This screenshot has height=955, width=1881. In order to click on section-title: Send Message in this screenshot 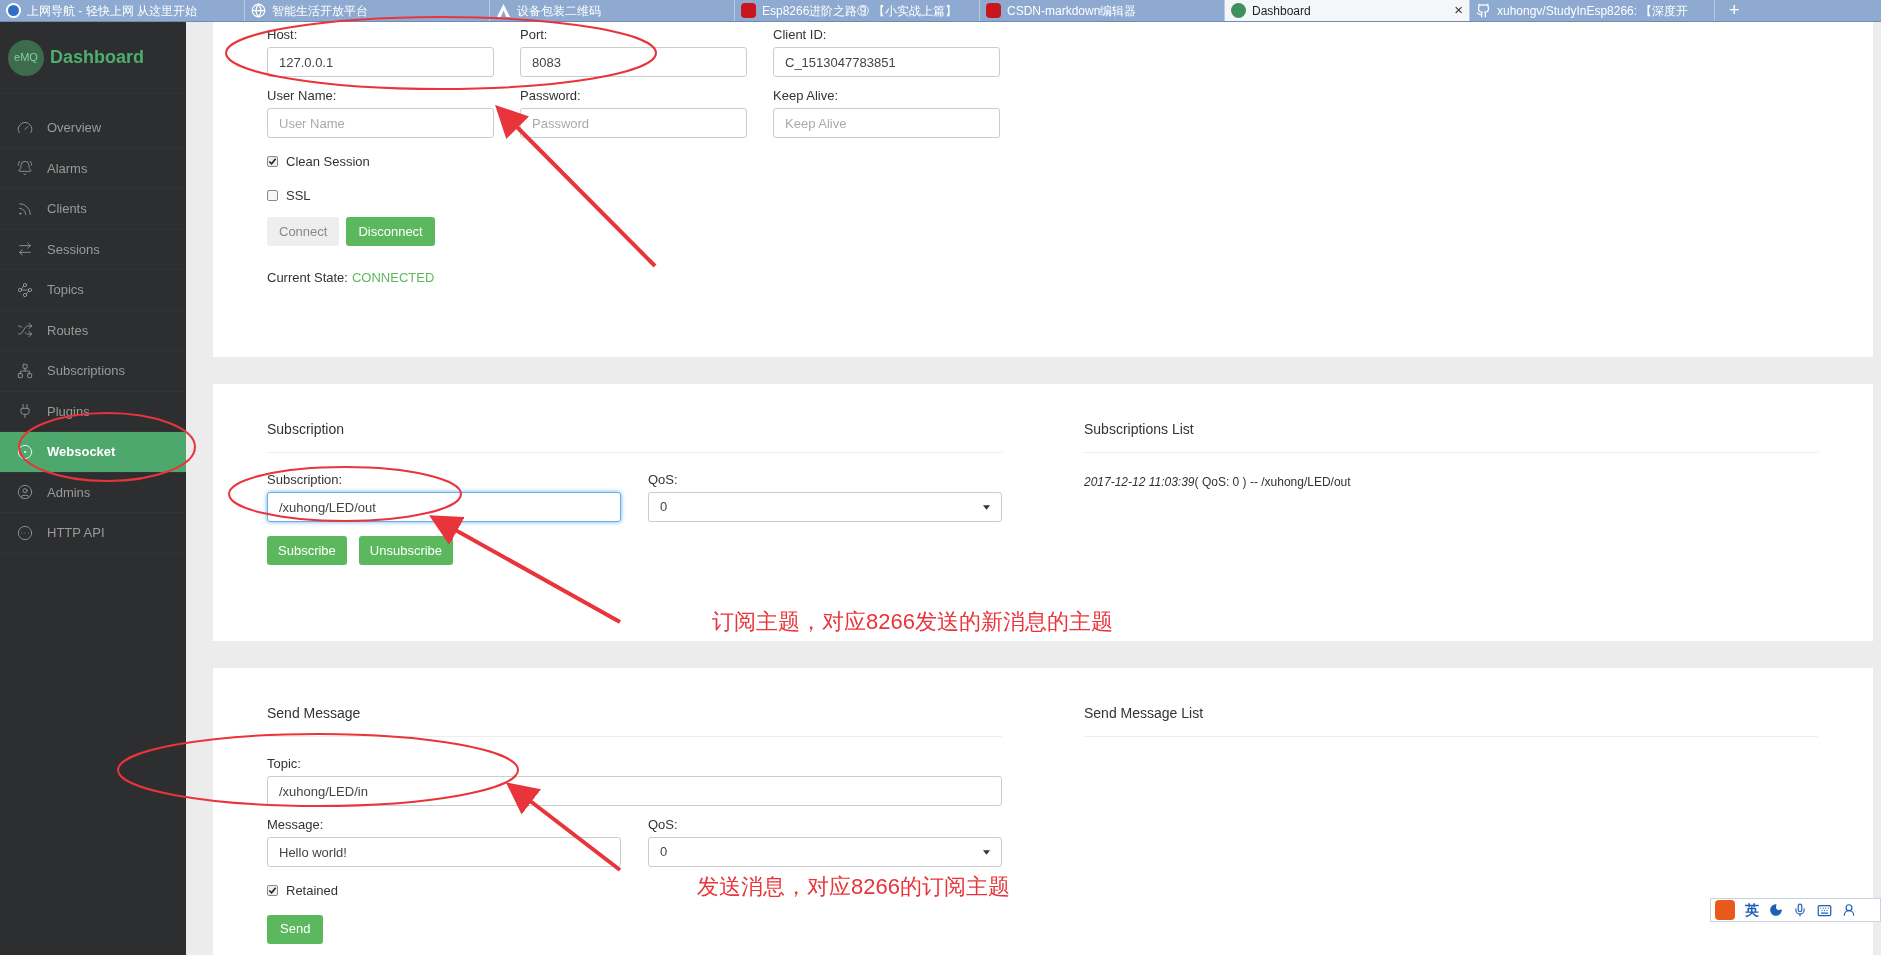, I will do `click(634, 720)`.